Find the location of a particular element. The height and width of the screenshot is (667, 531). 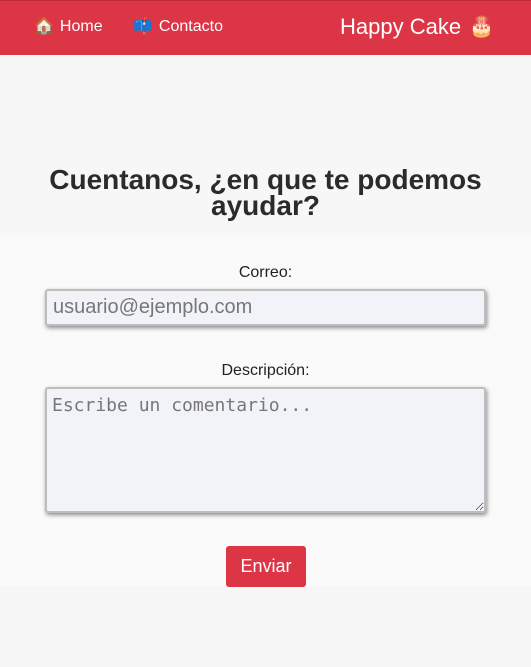

top-navbar: 🏠 Home 📫 Contacto Happy Cake 🎂 is located at coordinates (265, 27).